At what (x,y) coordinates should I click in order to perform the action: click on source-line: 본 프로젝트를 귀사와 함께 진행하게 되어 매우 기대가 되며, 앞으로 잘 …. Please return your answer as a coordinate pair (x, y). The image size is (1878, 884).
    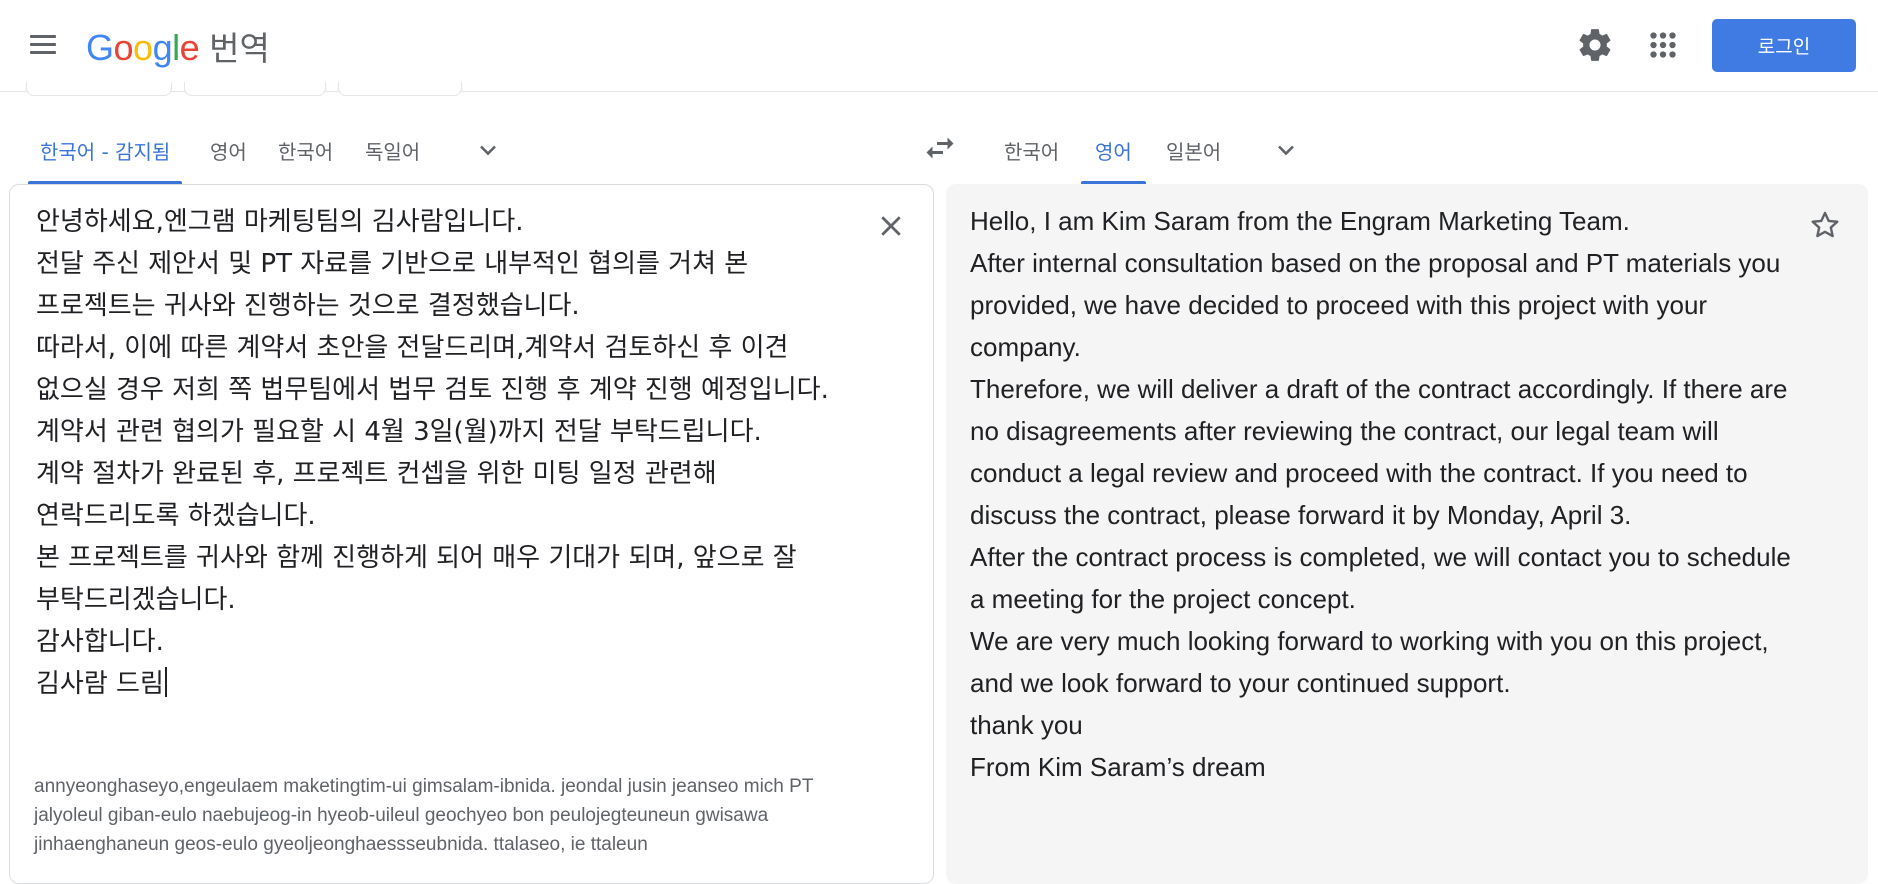
    Looking at the image, I should click on (416, 579).